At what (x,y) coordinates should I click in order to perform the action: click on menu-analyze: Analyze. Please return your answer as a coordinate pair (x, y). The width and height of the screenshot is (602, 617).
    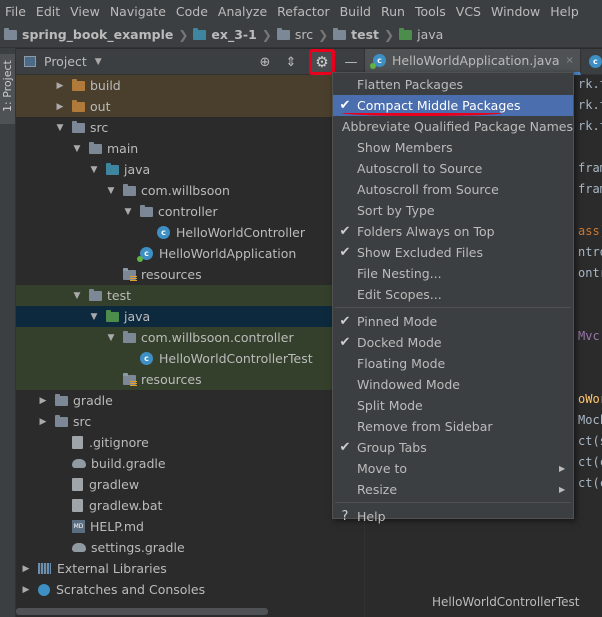
    Looking at the image, I should click on (242, 11).